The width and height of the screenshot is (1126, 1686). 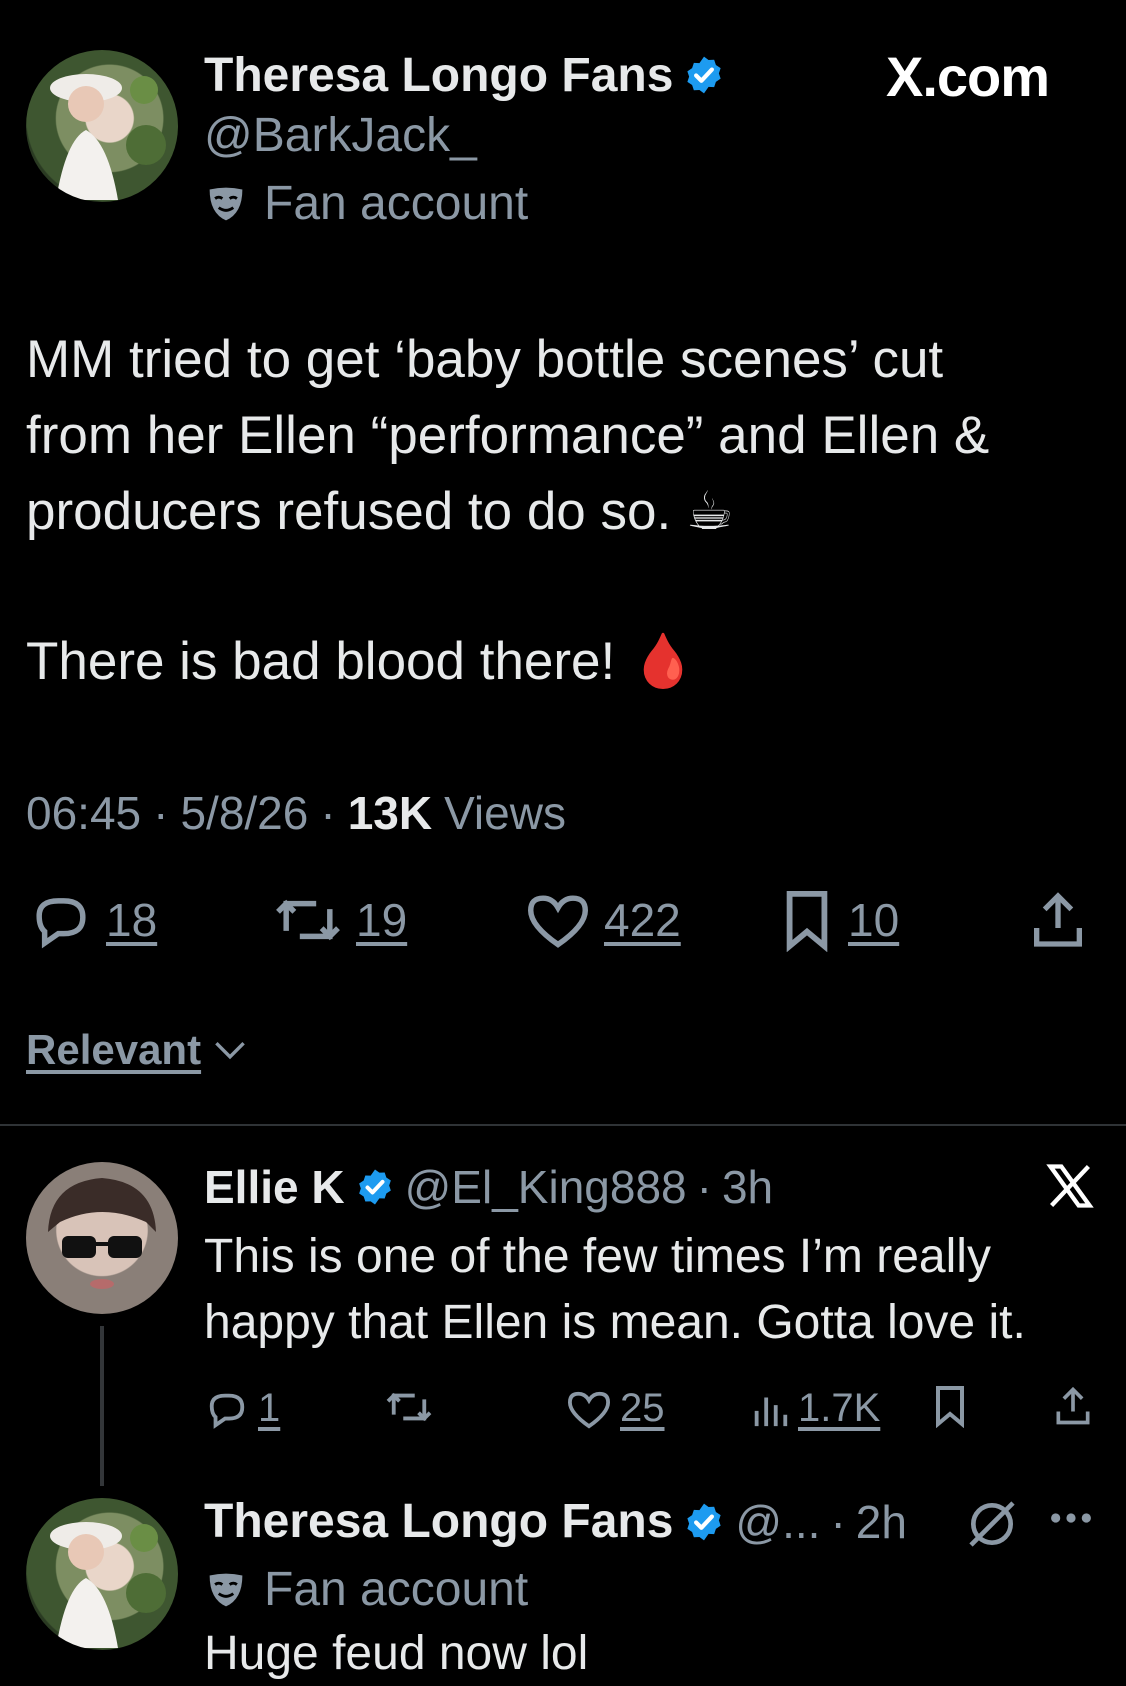 What do you see at coordinates (615, 1408) in the screenshot?
I see `reply1-like-action: 25` at bounding box center [615, 1408].